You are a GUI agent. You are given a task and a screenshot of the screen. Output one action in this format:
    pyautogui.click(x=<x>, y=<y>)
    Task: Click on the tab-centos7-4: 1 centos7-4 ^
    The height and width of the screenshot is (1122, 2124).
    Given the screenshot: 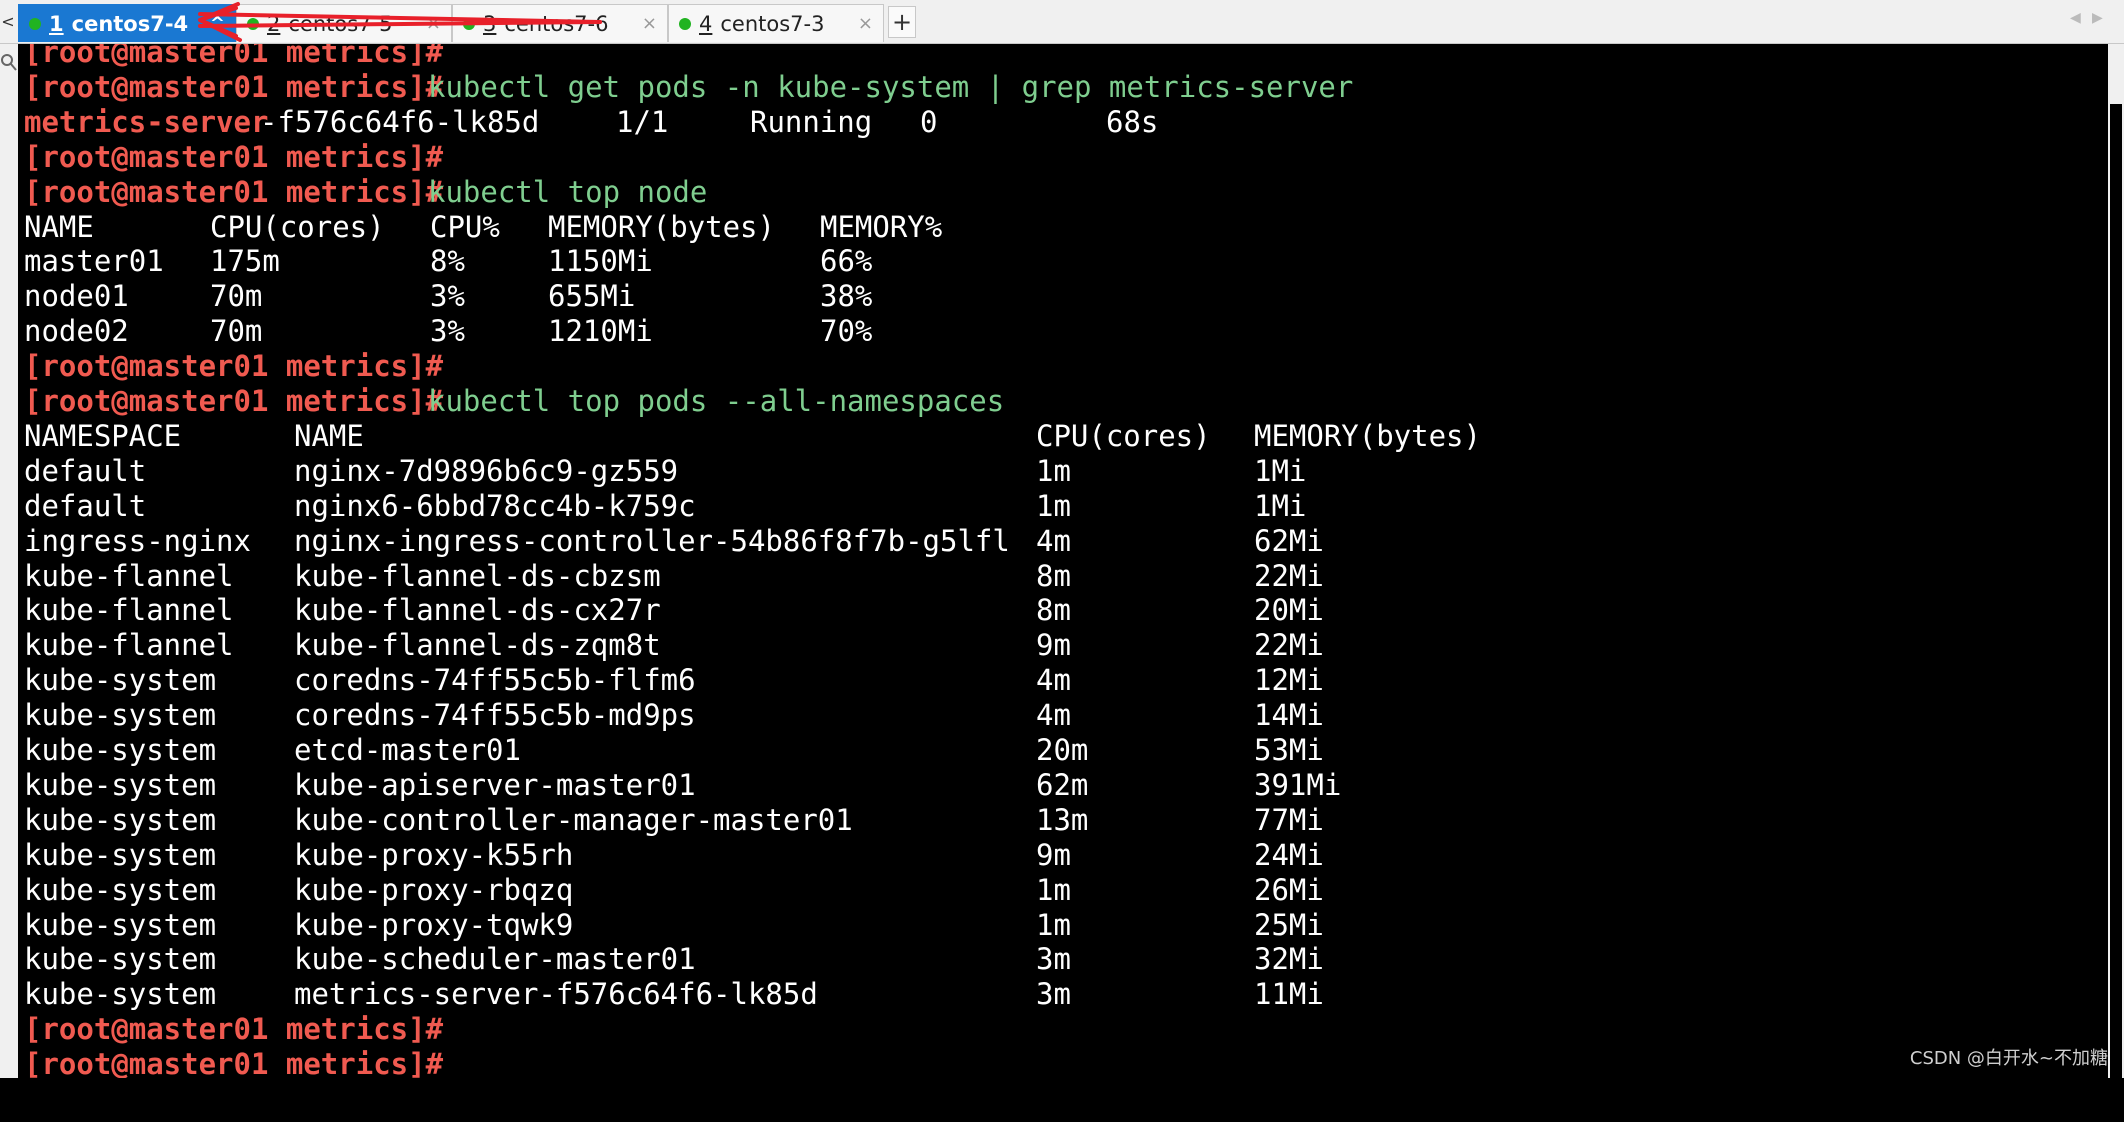 What is the action you would take?
    pyautogui.click(x=127, y=23)
    